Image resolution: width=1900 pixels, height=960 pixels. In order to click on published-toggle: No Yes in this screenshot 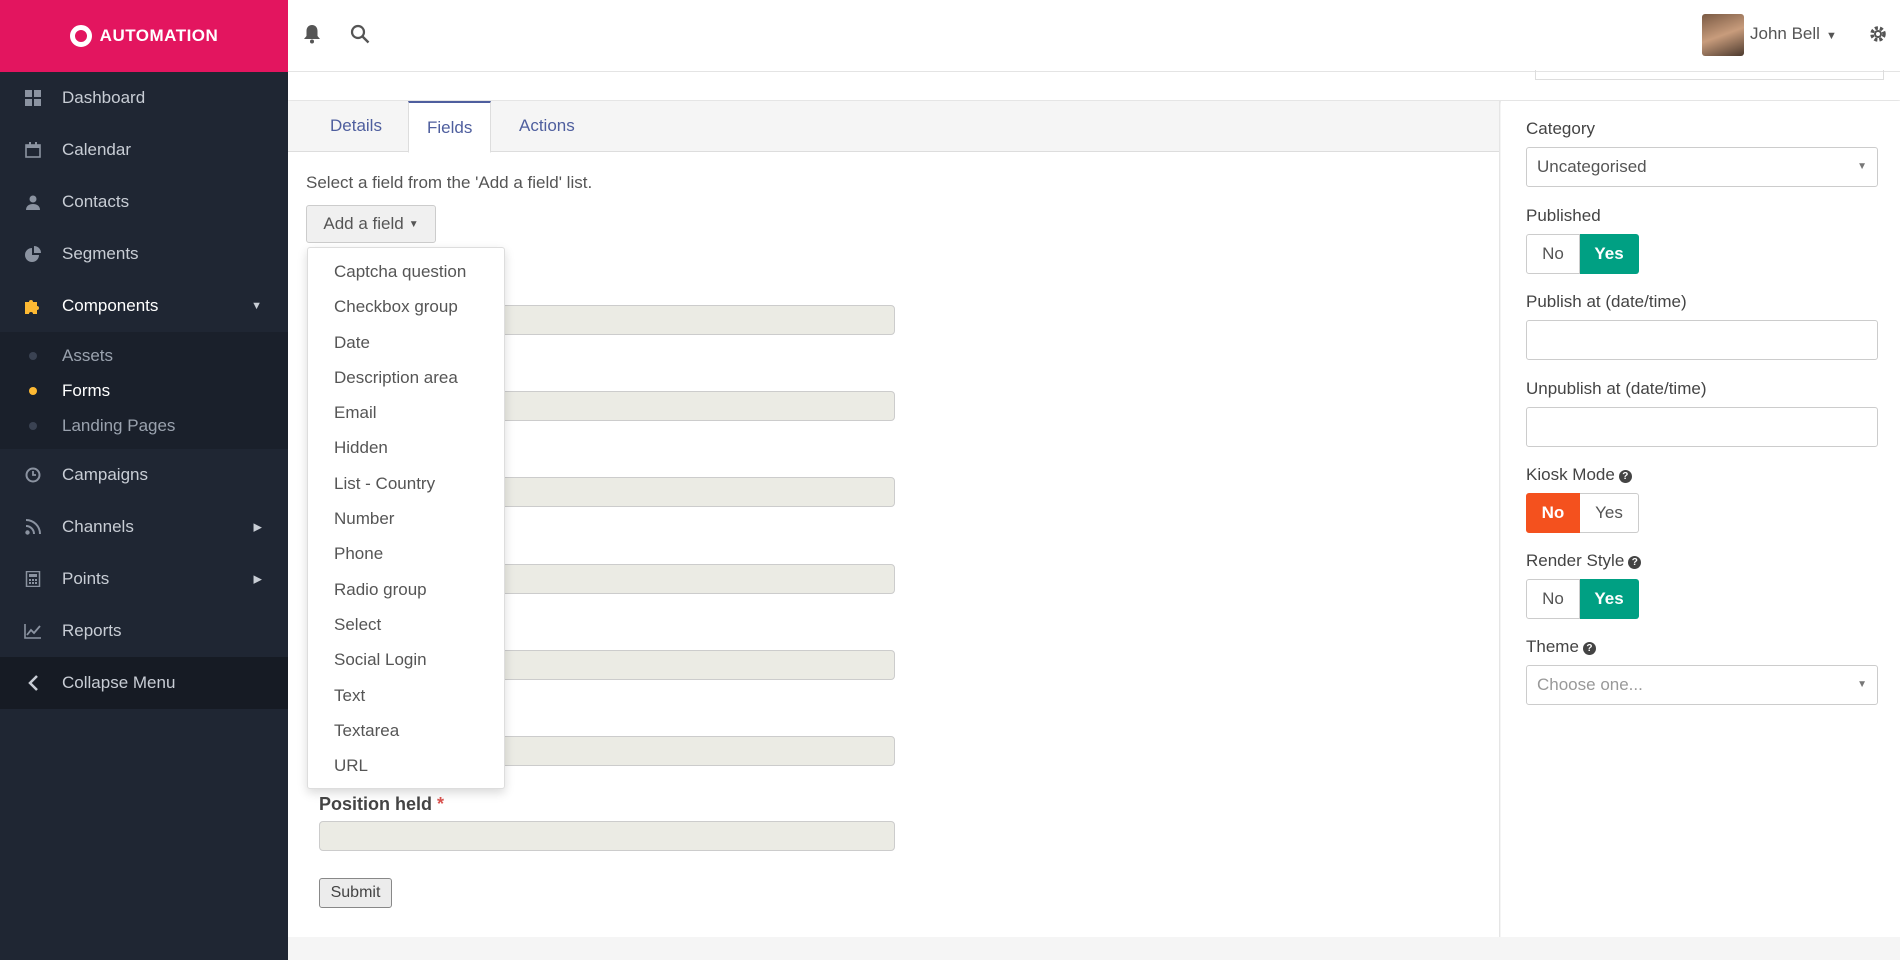, I will do `click(1582, 254)`.